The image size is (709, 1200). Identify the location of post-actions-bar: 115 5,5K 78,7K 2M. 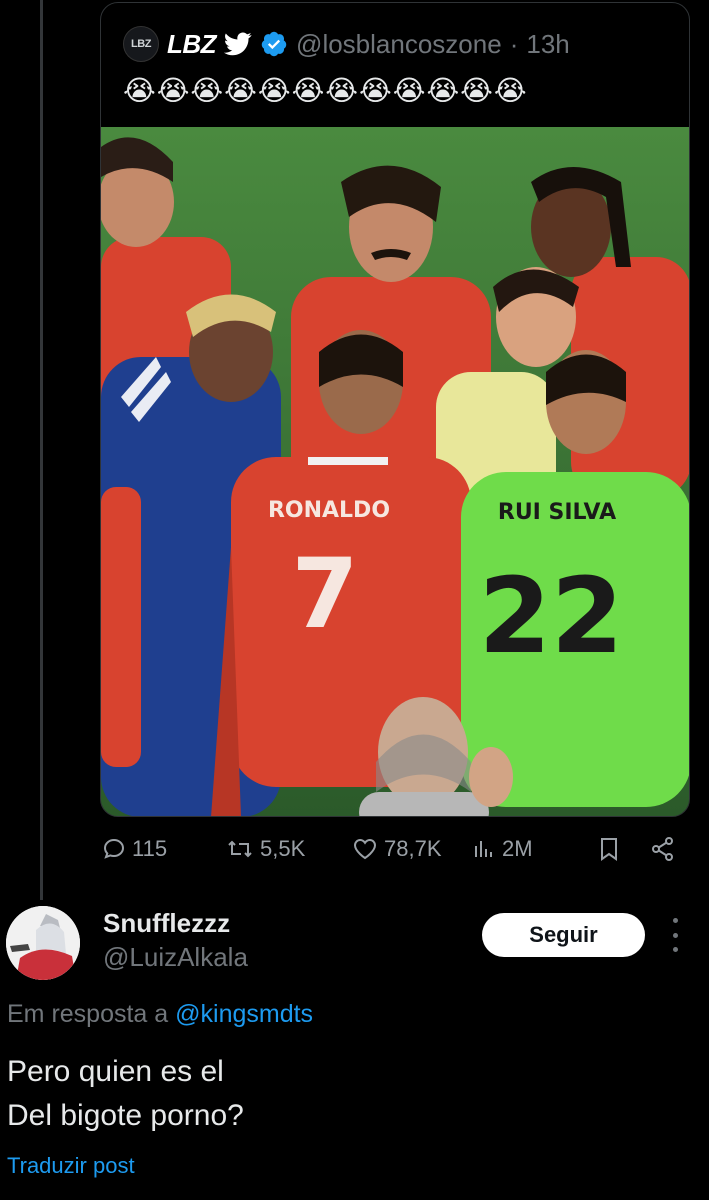
(395, 852).